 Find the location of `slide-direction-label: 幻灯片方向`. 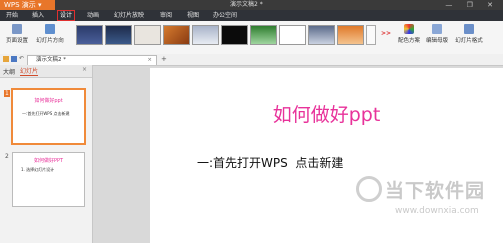

slide-direction-label: 幻灯片方向 is located at coordinates (50, 41).